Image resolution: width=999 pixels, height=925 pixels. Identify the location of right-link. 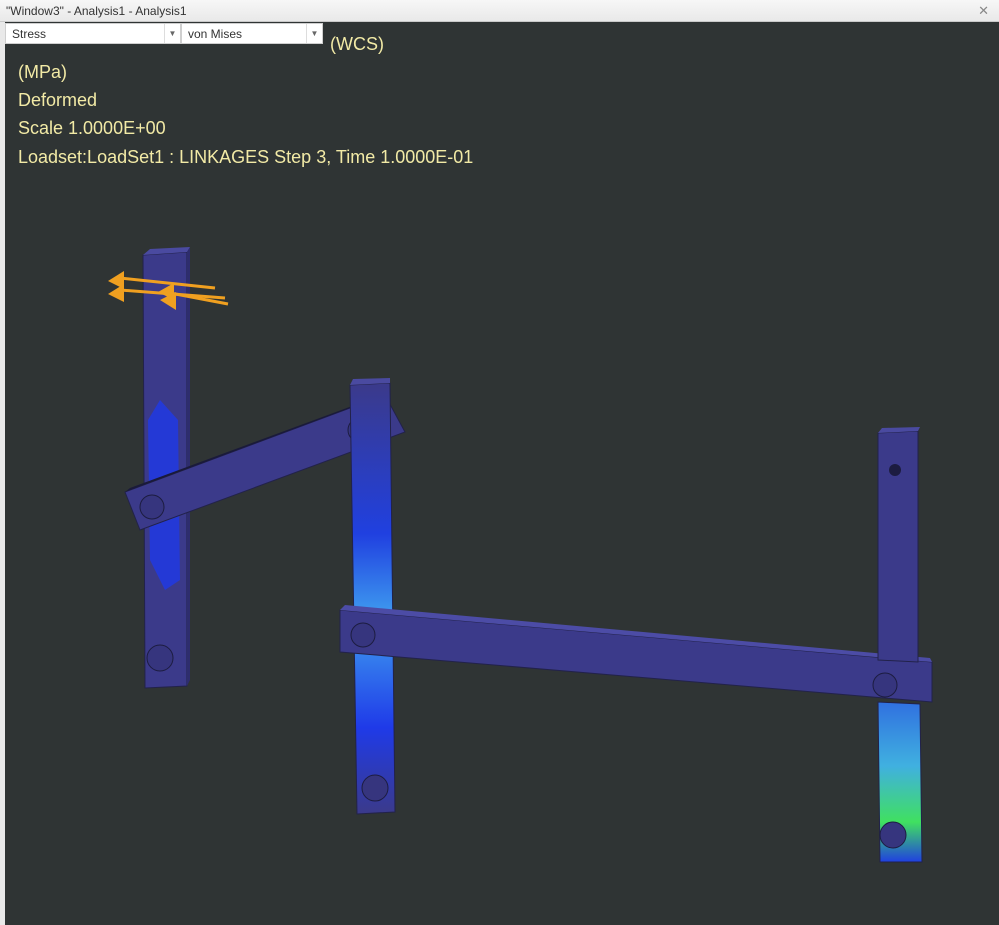
(900, 645).